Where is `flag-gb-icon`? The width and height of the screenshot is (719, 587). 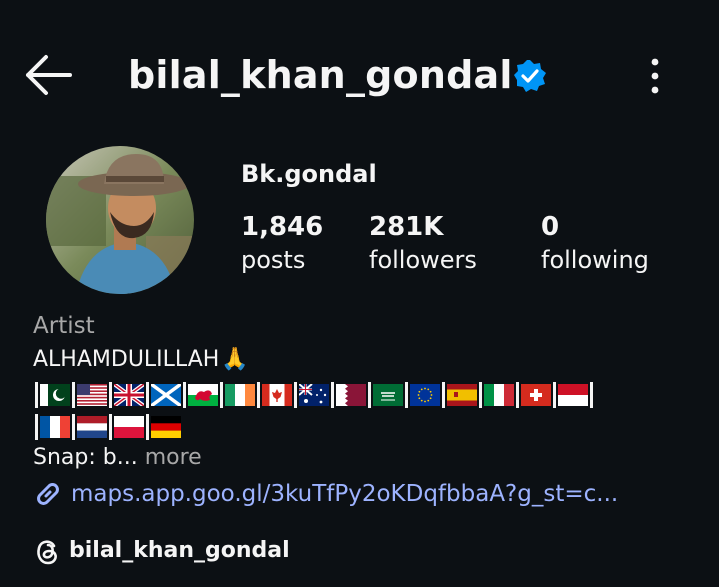
flag-gb-icon is located at coordinates (129, 395).